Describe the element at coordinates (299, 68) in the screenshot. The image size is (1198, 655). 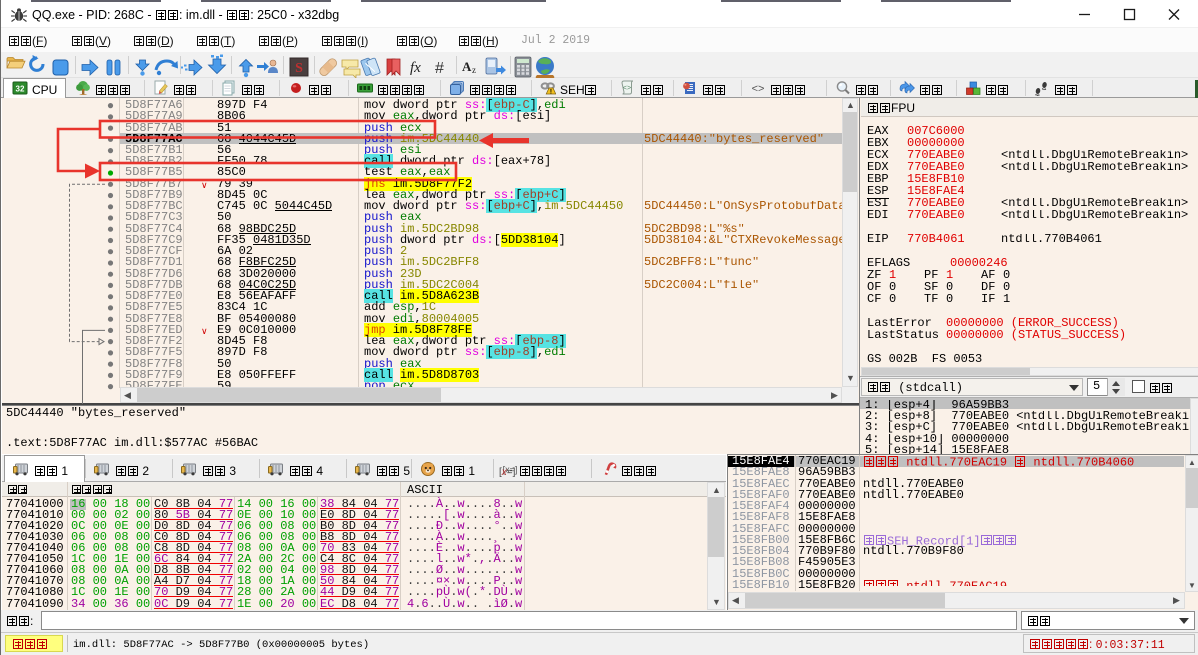
I see `svg-text: S` at that location.